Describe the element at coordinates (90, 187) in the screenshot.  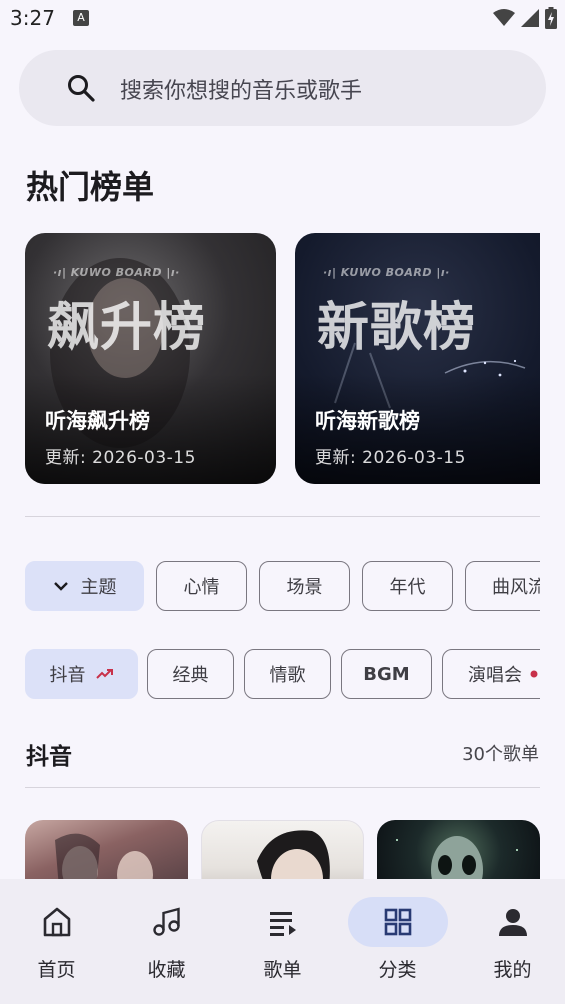
I see `hot-charts-title: 热门榜单` at that location.